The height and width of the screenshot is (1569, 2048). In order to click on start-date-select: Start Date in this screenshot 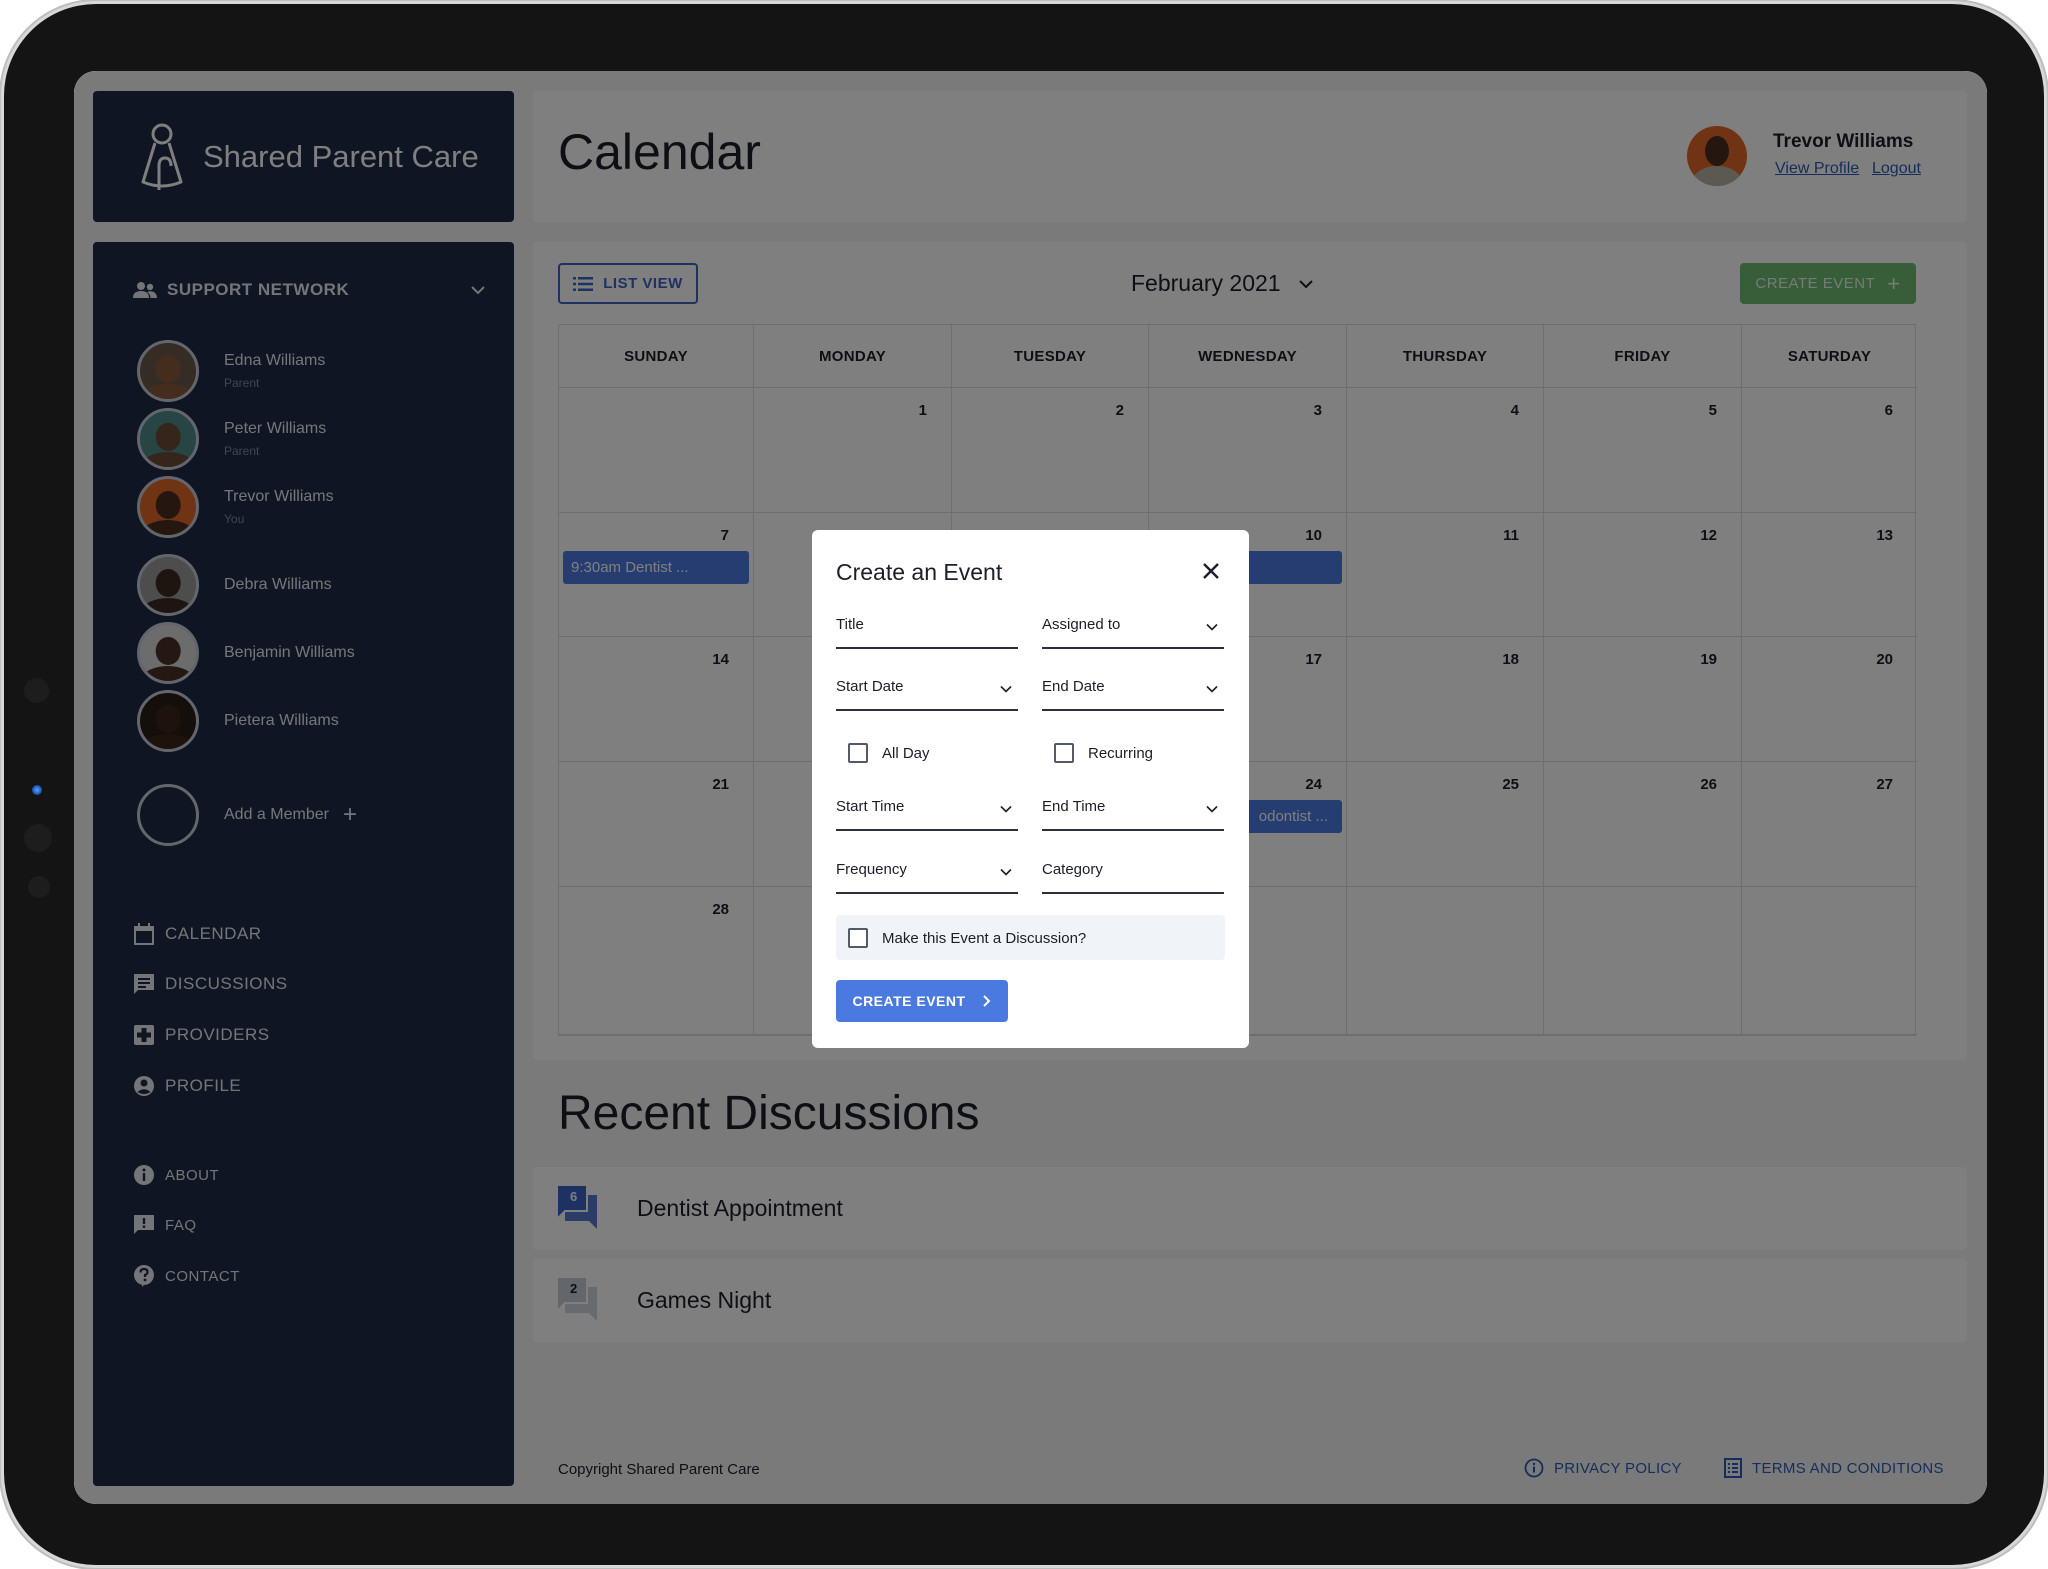, I will do `click(927, 692)`.